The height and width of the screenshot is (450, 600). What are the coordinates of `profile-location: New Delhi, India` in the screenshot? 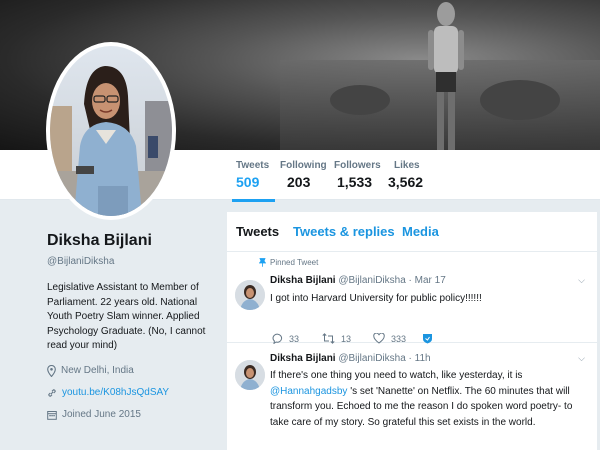 It's located at (132, 371).